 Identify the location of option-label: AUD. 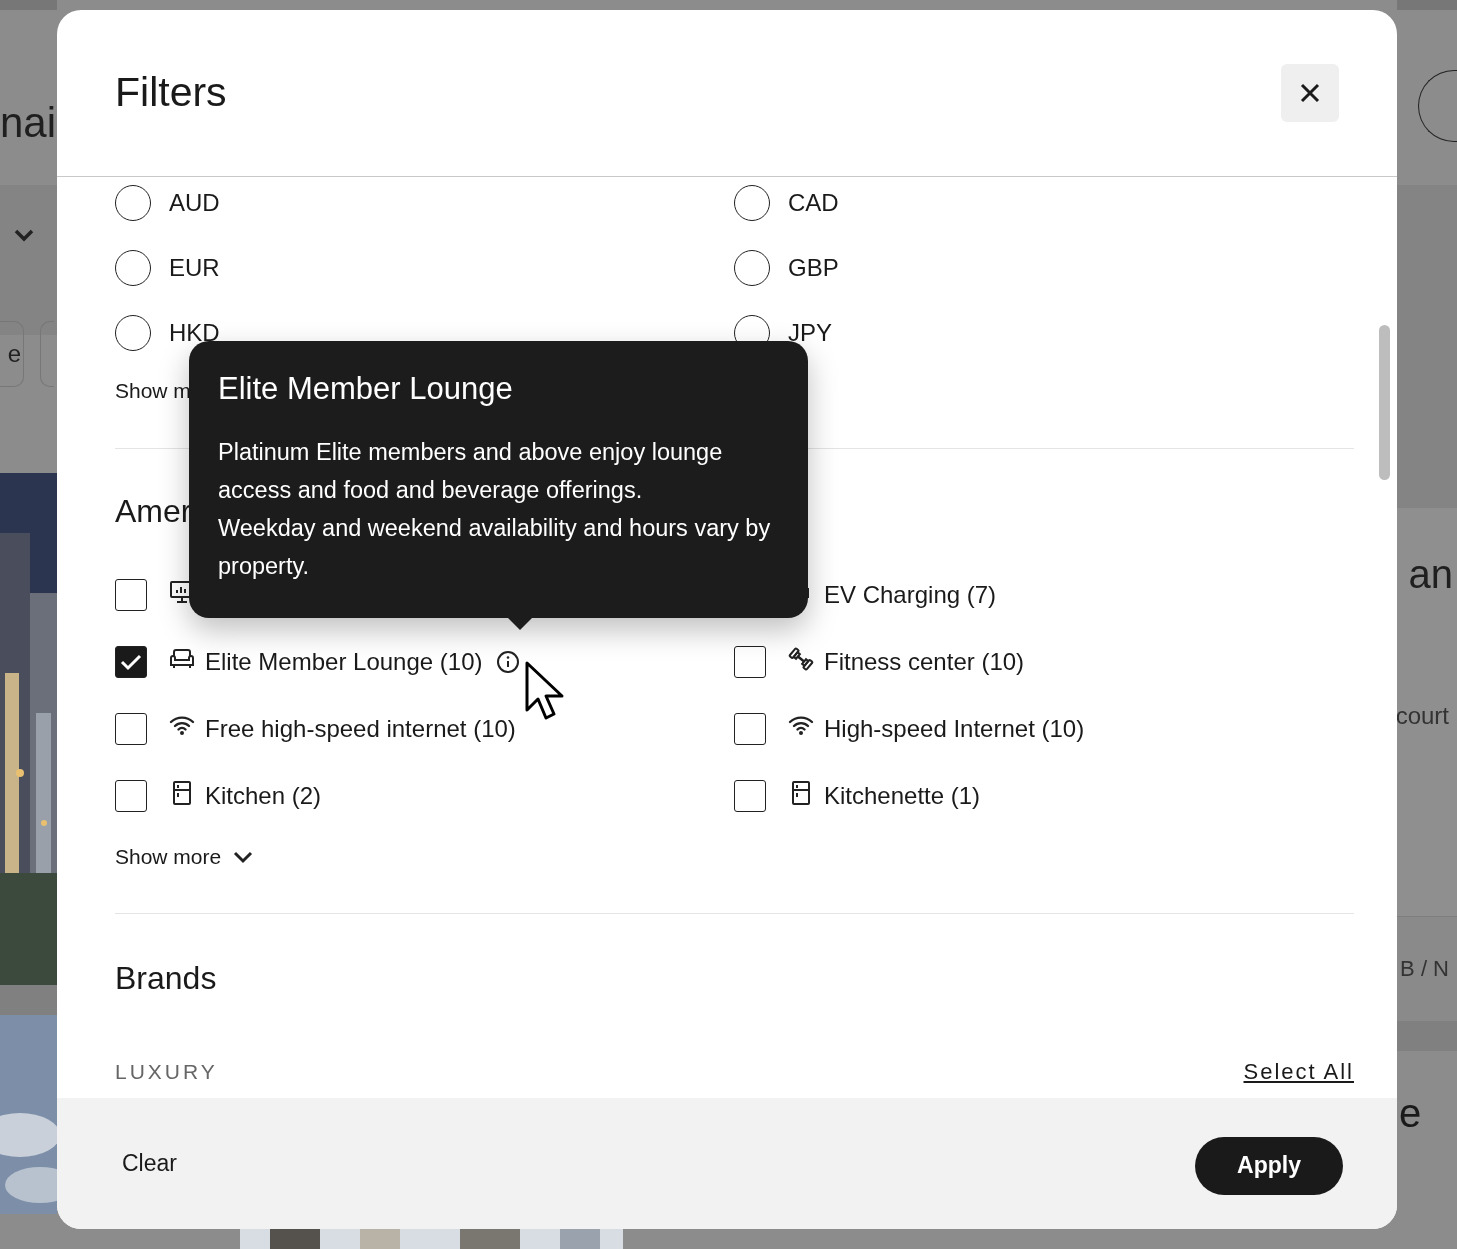
(194, 202).